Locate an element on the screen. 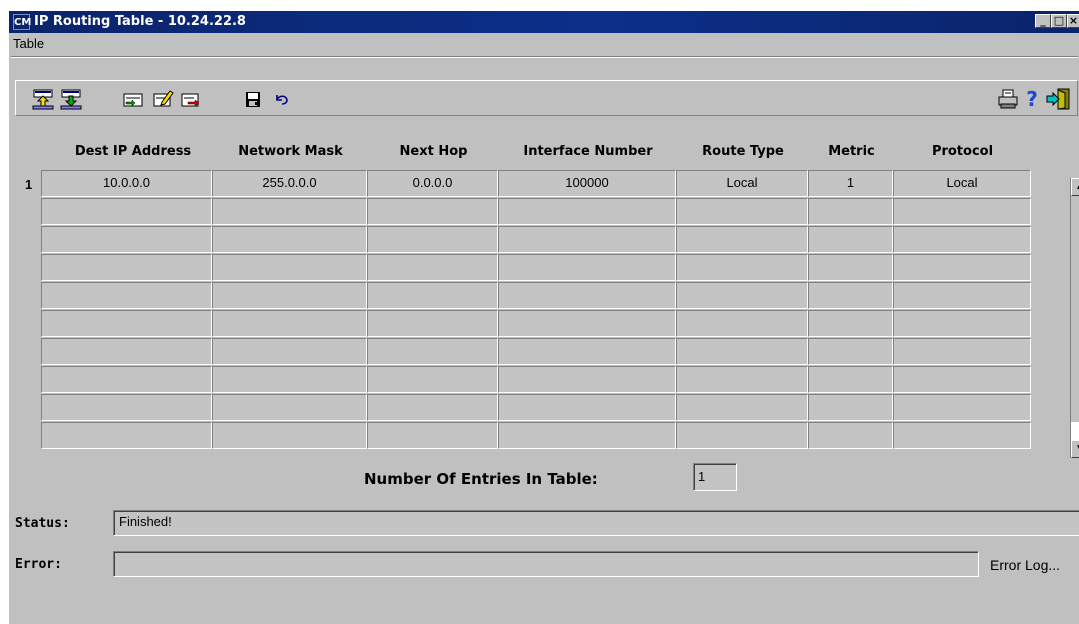 The width and height of the screenshot is (1079, 624). help-icon: ? is located at coordinates (1032, 99).